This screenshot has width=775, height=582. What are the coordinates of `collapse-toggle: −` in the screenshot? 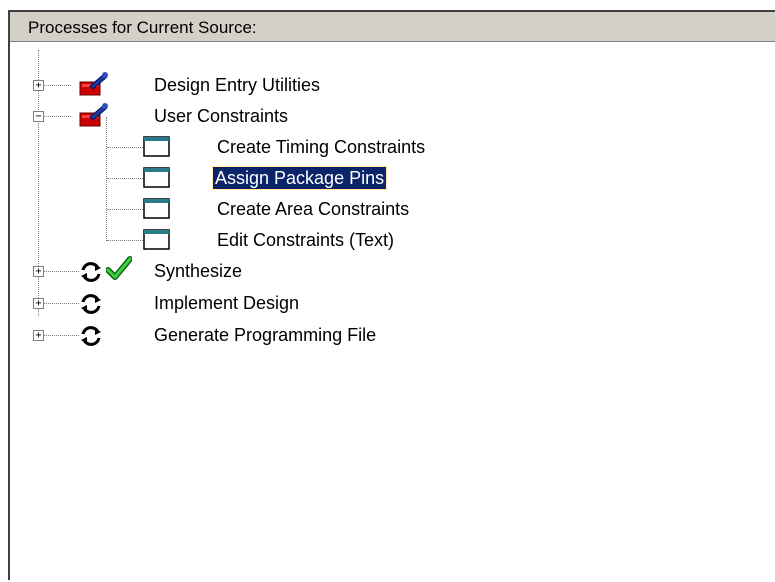 It's located at (38, 116).